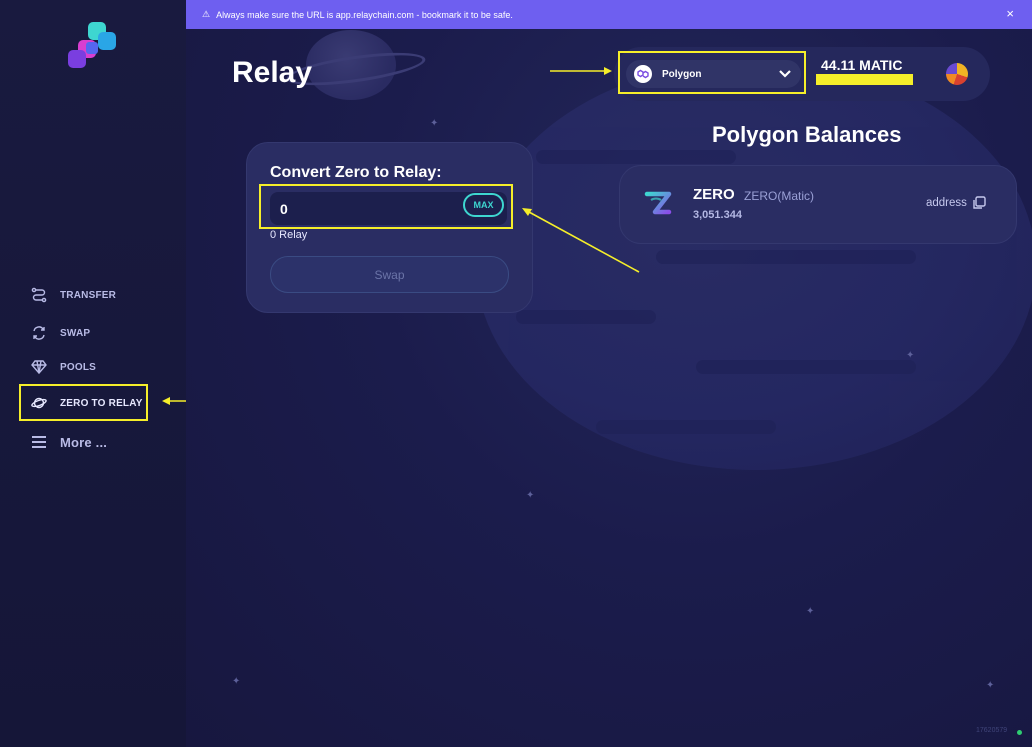 This screenshot has height=747, width=1032. Describe the element at coordinates (272, 72) in the screenshot. I see `page-title: Relay` at that location.